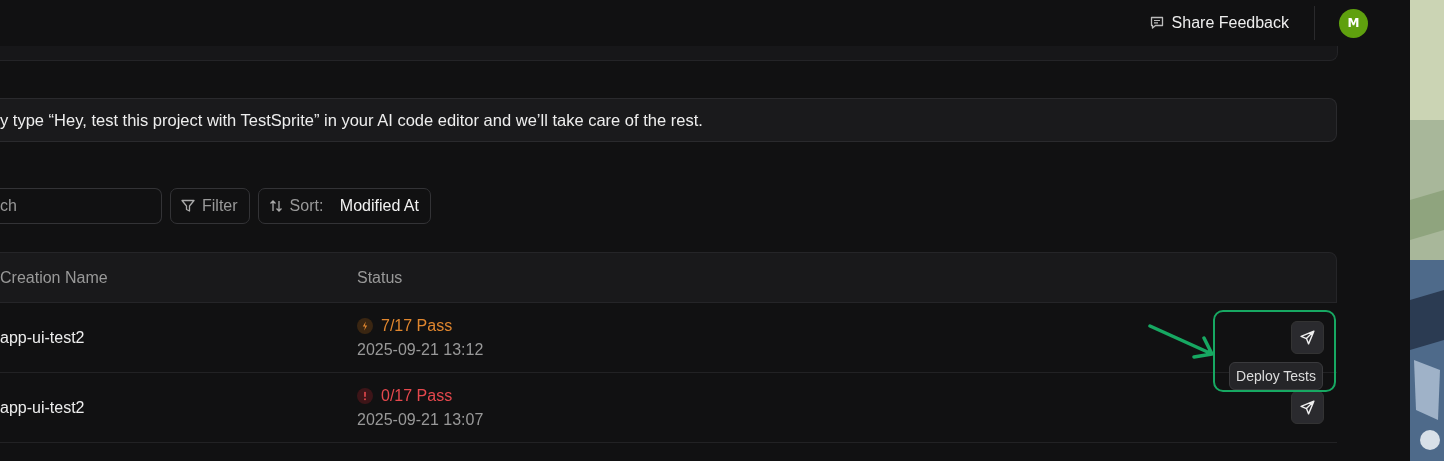  I want to click on filter-button: Filter, so click(210, 206).